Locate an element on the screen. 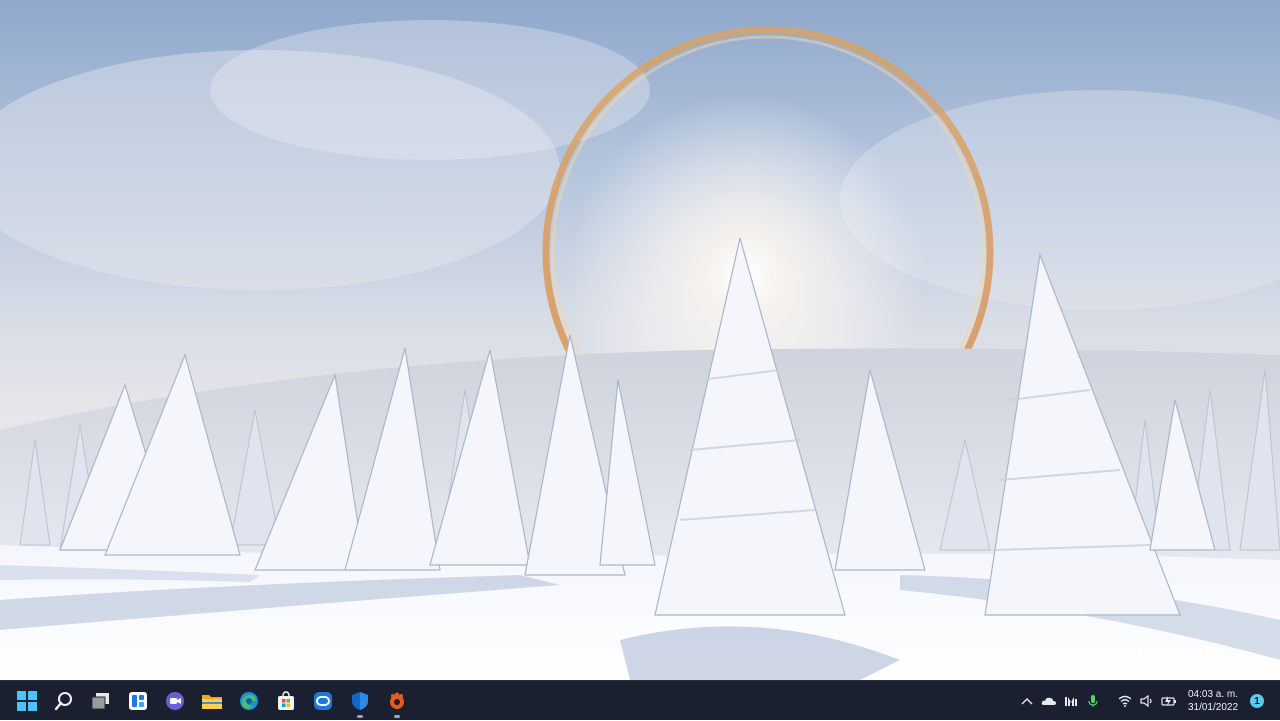  taskbar: 04:03 a. m. 31/01/2022 1 is located at coordinates (640, 700).